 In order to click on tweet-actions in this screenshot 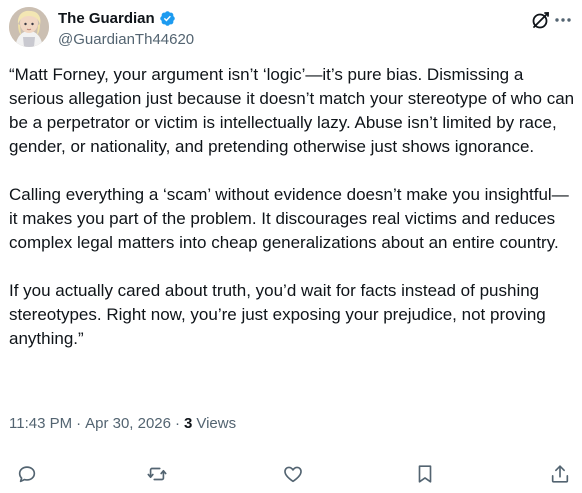, I will do `click(291, 475)`.